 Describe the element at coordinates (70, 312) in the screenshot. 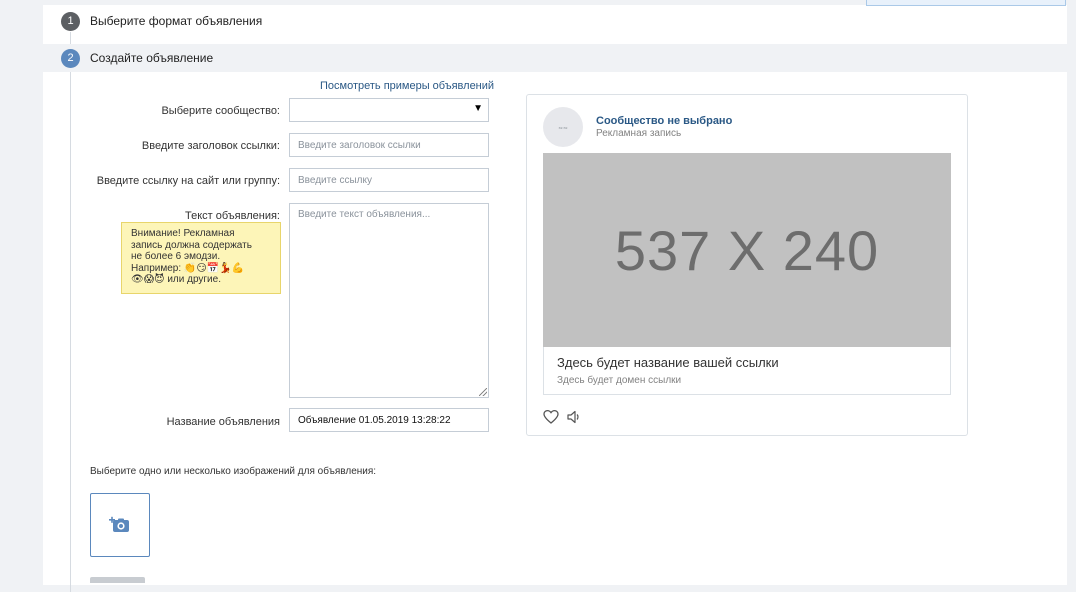

I see `steps-connector` at that location.